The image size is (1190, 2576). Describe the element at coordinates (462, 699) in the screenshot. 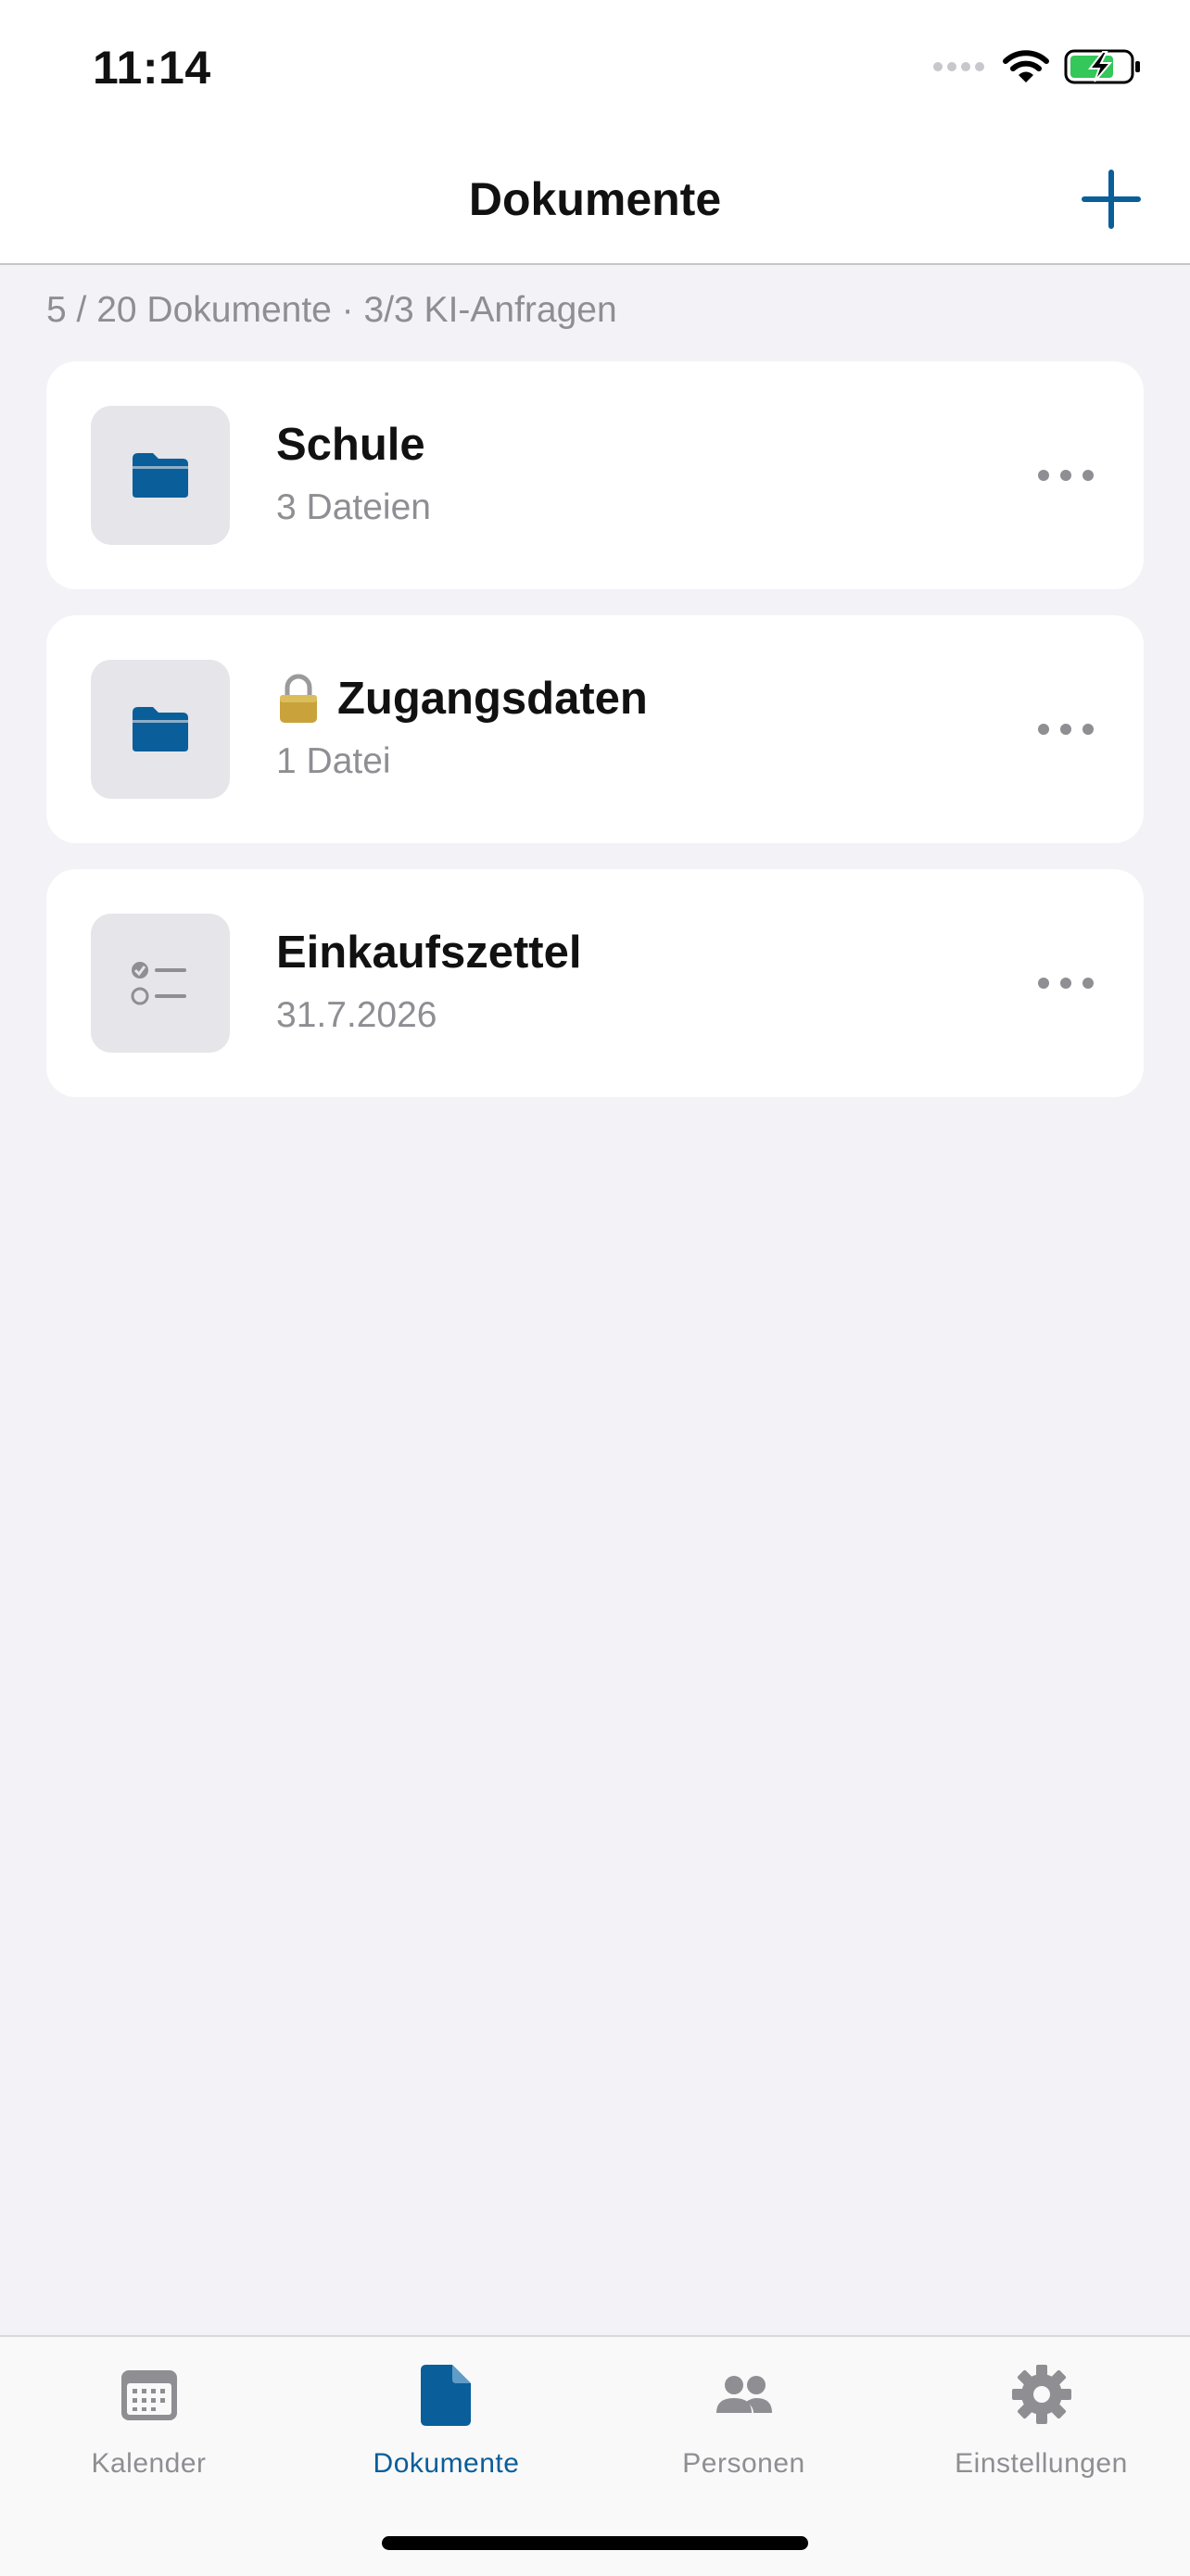

I see `item-title: Zugangsdaten` at that location.